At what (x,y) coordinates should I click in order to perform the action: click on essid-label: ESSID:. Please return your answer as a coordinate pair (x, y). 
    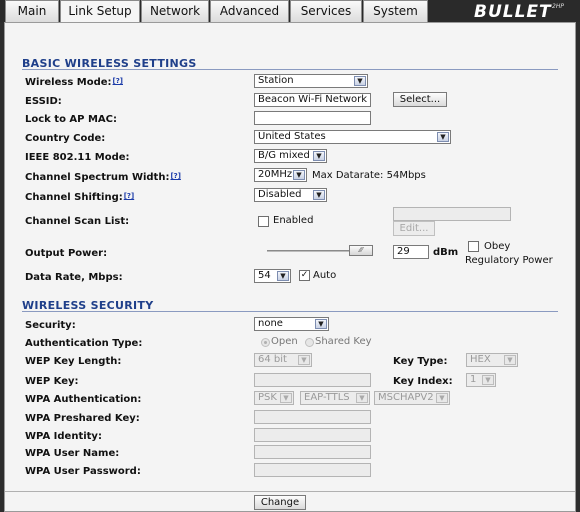
    Looking at the image, I should click on (43, 101).